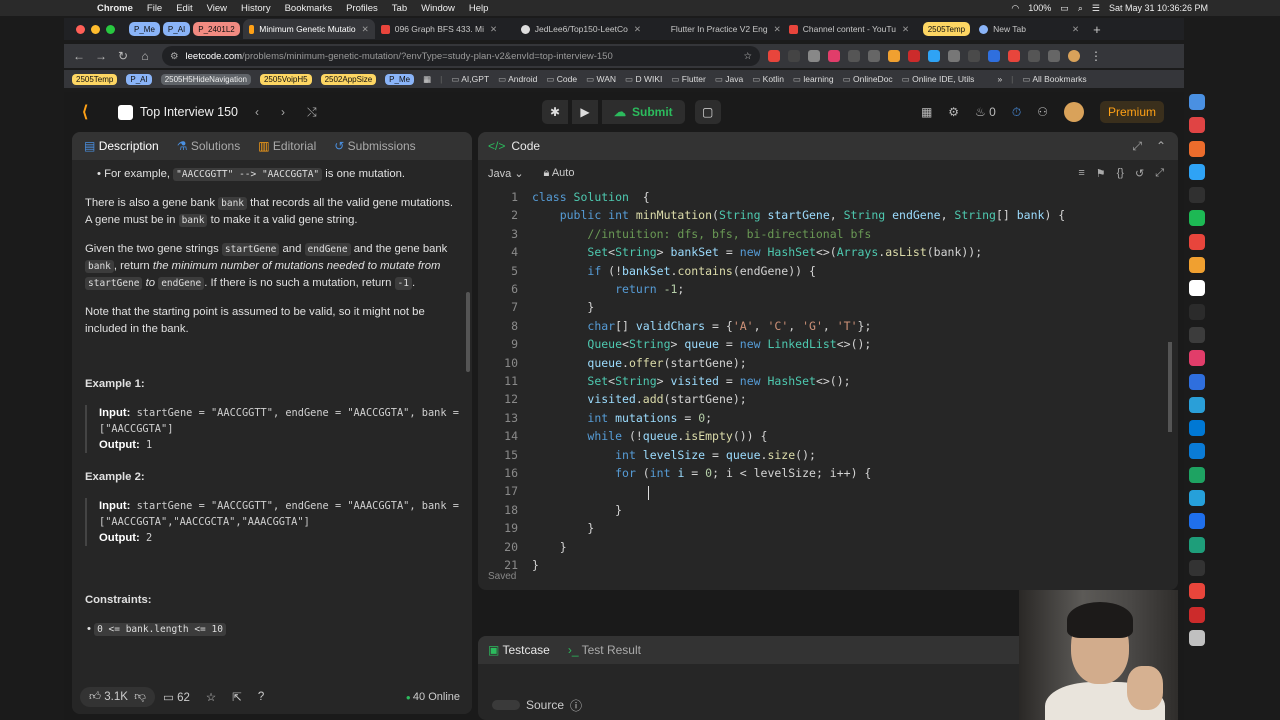 The width and height of the screenshot is (1280, 720). I want to click on bookmark-folder-onlinedoc: OnlineDoc, so click(868, 79).